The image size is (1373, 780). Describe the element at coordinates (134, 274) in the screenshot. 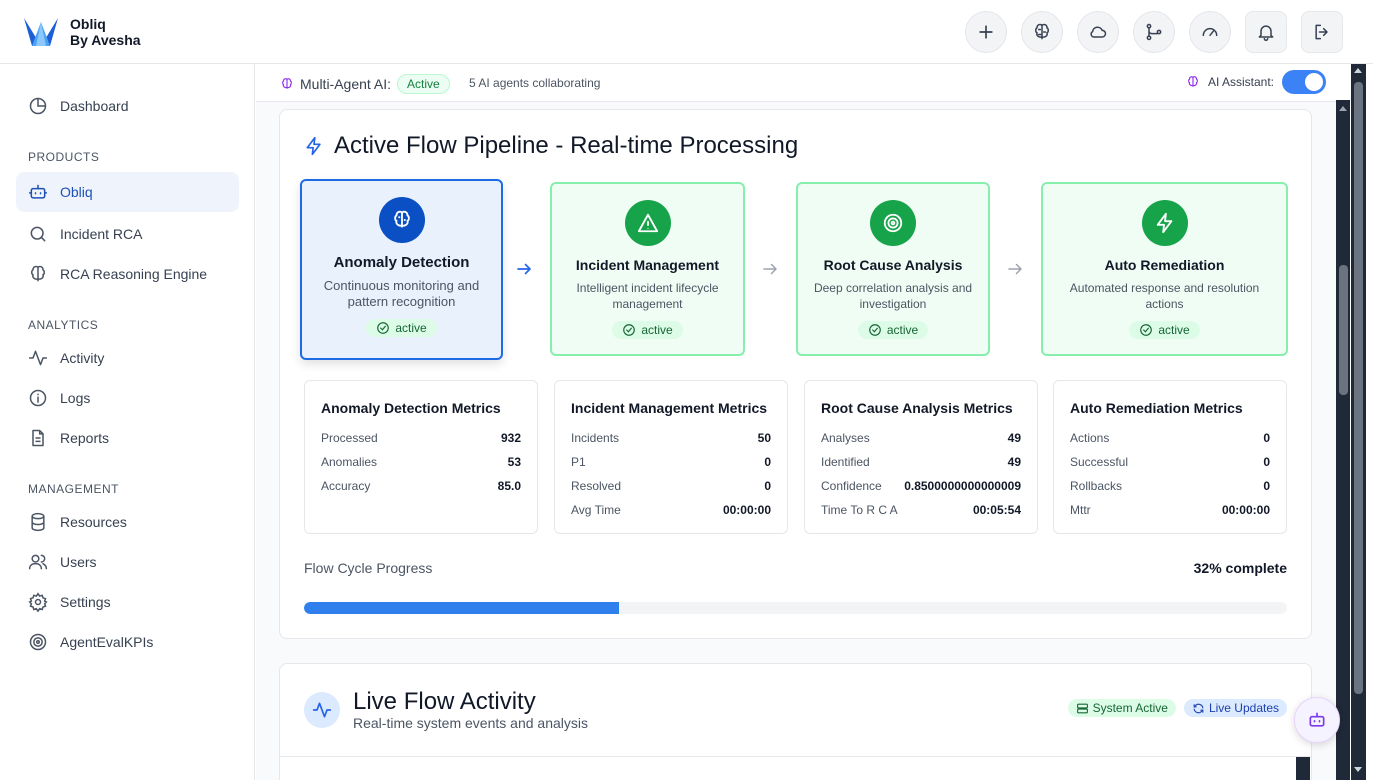

I see `sidebar-item-label: RCA Reasoning Engine` at that location.